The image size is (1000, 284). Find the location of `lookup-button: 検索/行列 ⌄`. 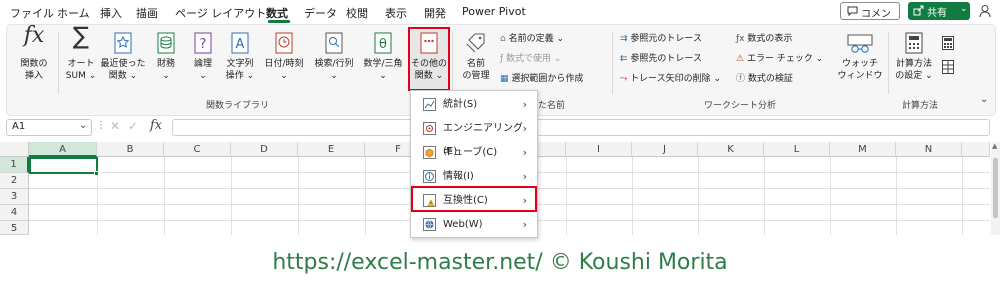

lookup-button: 検索/行列 ⌄ is located at coordinates (334, 60).